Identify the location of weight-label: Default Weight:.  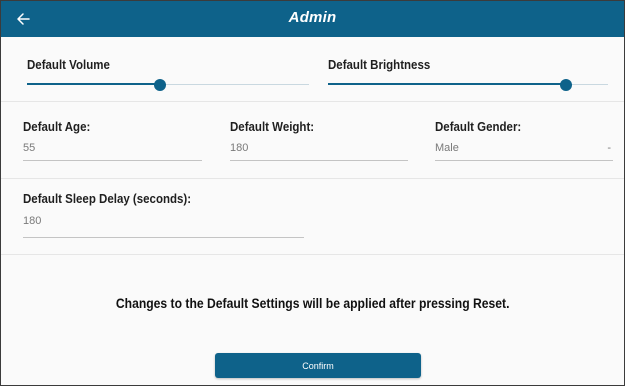
(272, 127).